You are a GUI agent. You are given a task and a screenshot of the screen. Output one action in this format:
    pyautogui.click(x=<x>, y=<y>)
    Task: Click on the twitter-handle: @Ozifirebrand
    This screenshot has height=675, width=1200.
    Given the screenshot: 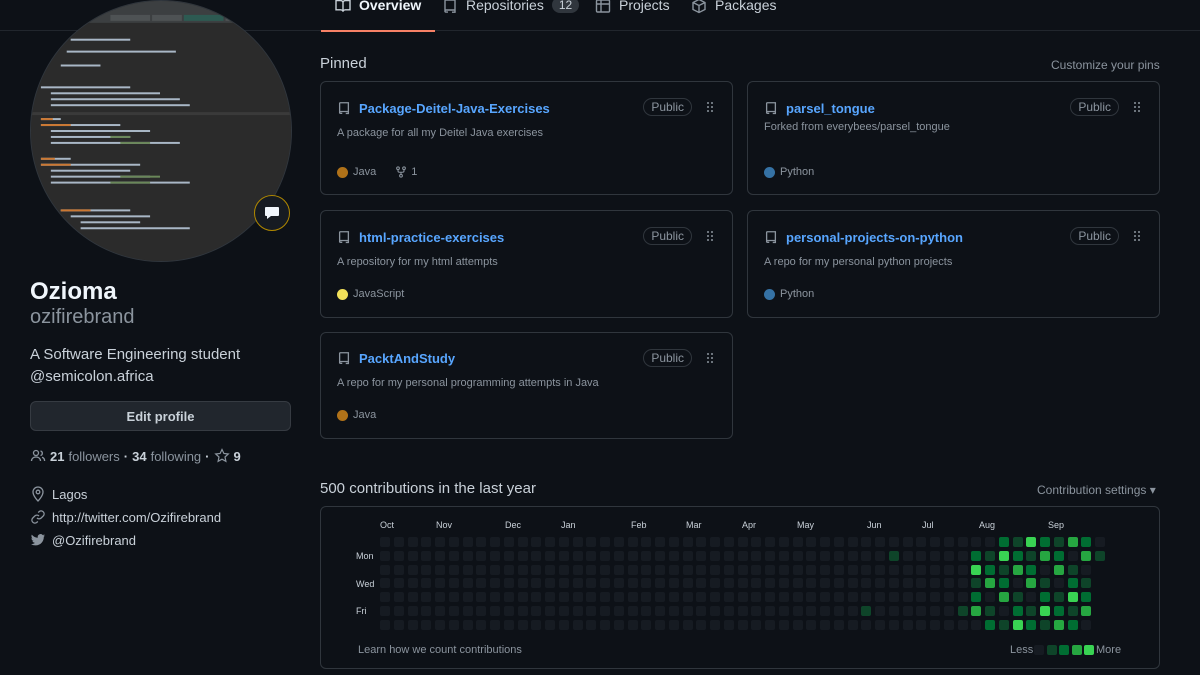 What is the action you would take?
    pyautogui.click(x=94, y=540)
    